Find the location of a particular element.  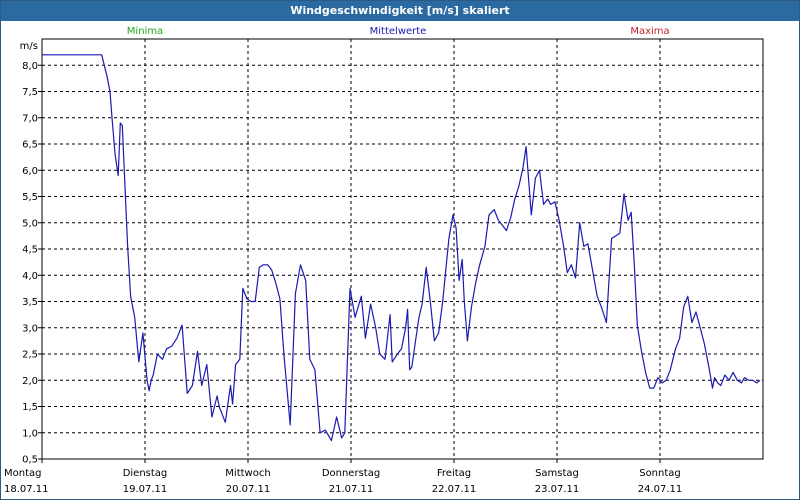

y-tick-label: 4,5 is located at coordinates (30, 250).